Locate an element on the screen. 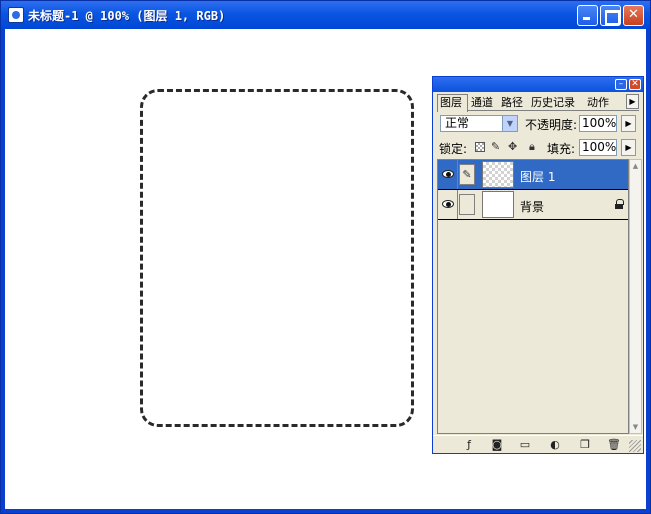 The image size is (651, 514). scroll-up-icon: ▲ is located at coordinates (635, 166).